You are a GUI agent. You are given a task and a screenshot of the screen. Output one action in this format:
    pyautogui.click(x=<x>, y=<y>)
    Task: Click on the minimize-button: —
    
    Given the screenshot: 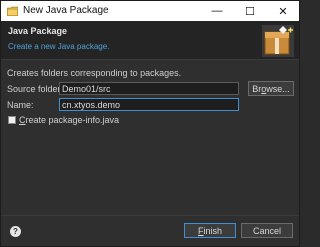 What is the action you would take?
    pyautogui.click(x=217, y=11)
    